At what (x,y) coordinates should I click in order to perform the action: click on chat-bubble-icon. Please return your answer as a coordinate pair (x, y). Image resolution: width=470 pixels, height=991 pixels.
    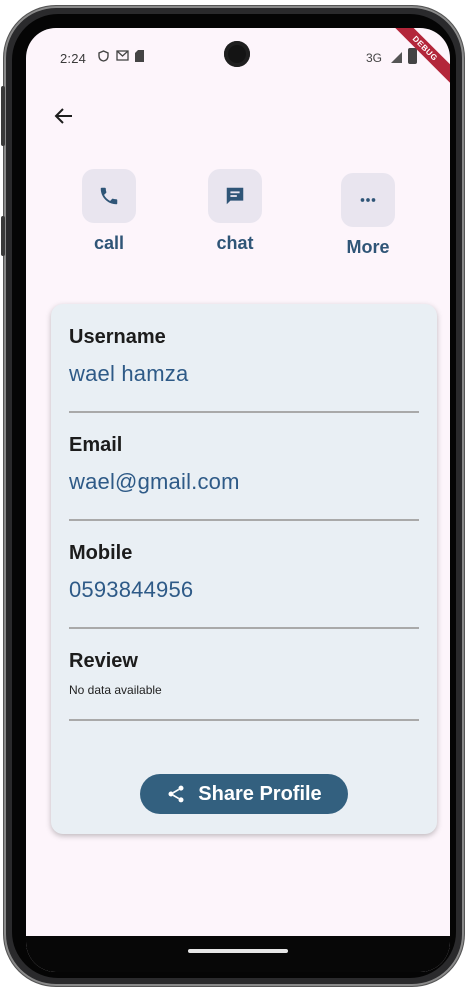
    Looking at the image, I should click on (235, 196).